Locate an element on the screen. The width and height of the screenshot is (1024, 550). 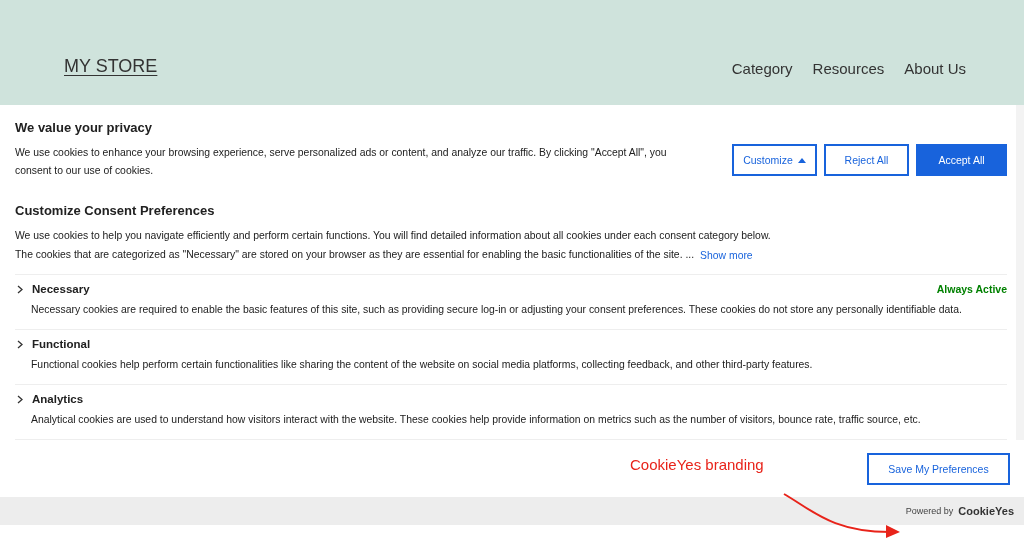
banner-title: We value your privacy is located at coordinates (84, 127).